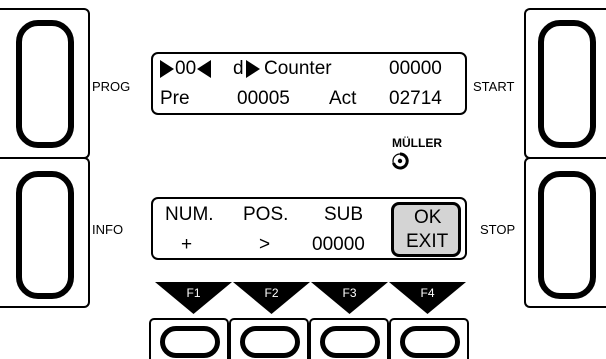  What do you see at coordinates (427, 293) in the screenshot?
I see `f4-label: F4` at bounding box center [427, 293].